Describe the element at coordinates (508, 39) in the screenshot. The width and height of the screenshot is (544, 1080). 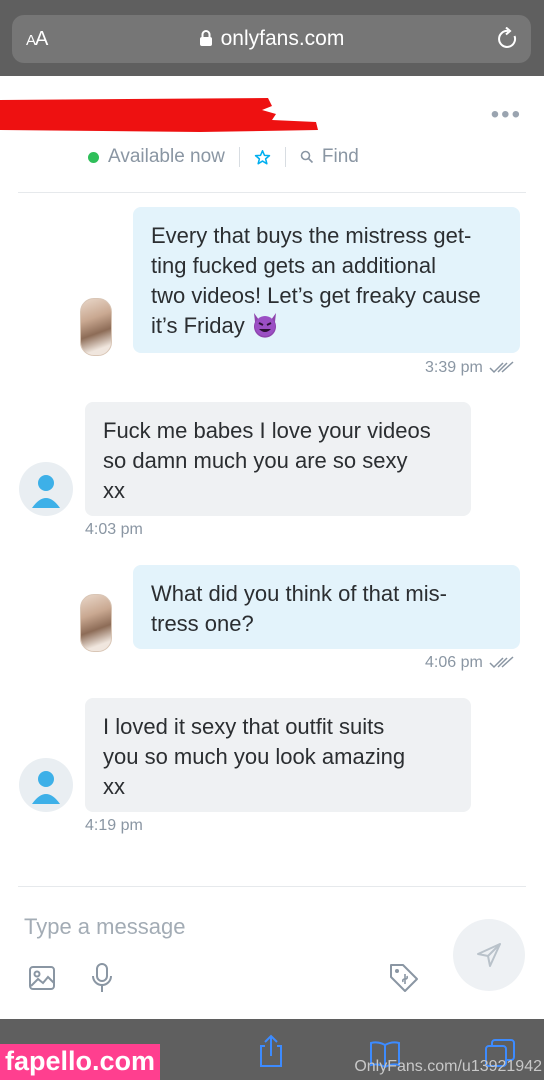
I see `reload-icon` at that location.